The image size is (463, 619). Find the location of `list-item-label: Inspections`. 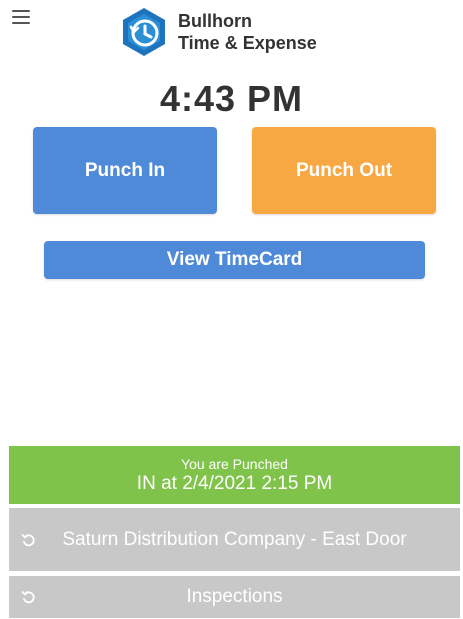

list-item-label: Inspections is located at coordinates (234, 596).